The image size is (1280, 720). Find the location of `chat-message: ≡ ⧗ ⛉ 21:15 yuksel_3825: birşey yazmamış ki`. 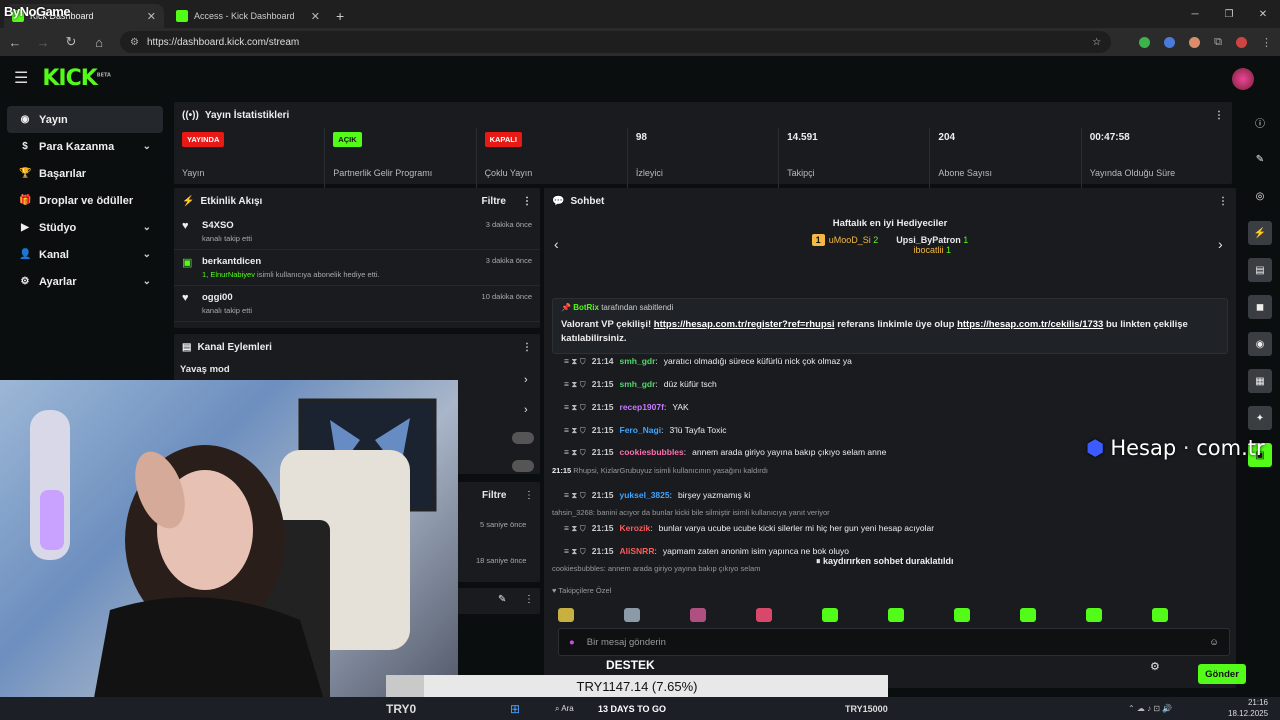

chat-message: ≡ ⧗ ⛉ 21:15 yuksel_3825: birşey yazmamış ki is located at coordinates (657, 495).